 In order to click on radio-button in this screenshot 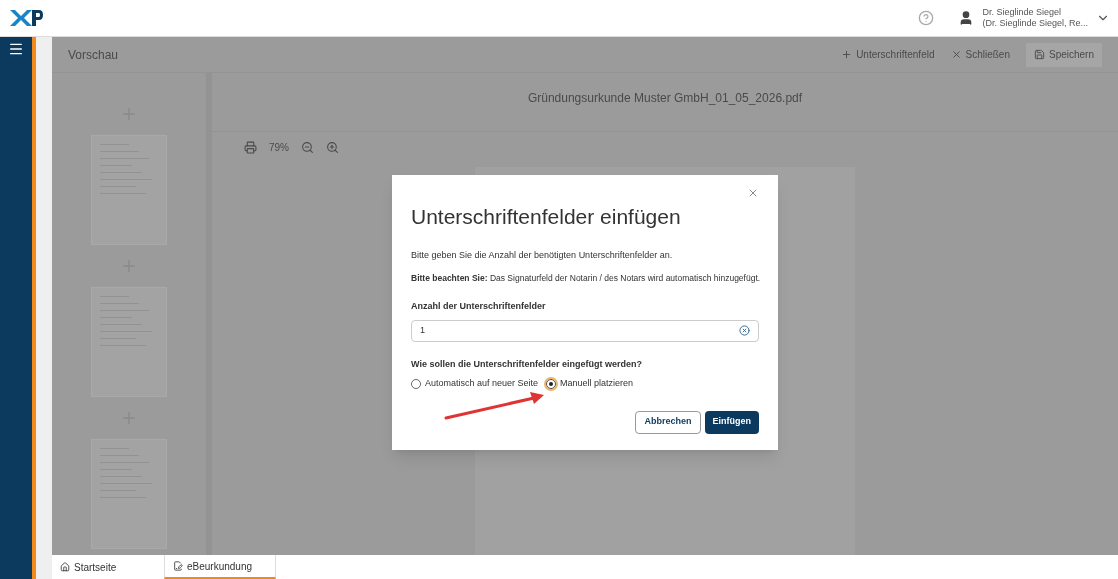, I will do `click(551, 383)`.